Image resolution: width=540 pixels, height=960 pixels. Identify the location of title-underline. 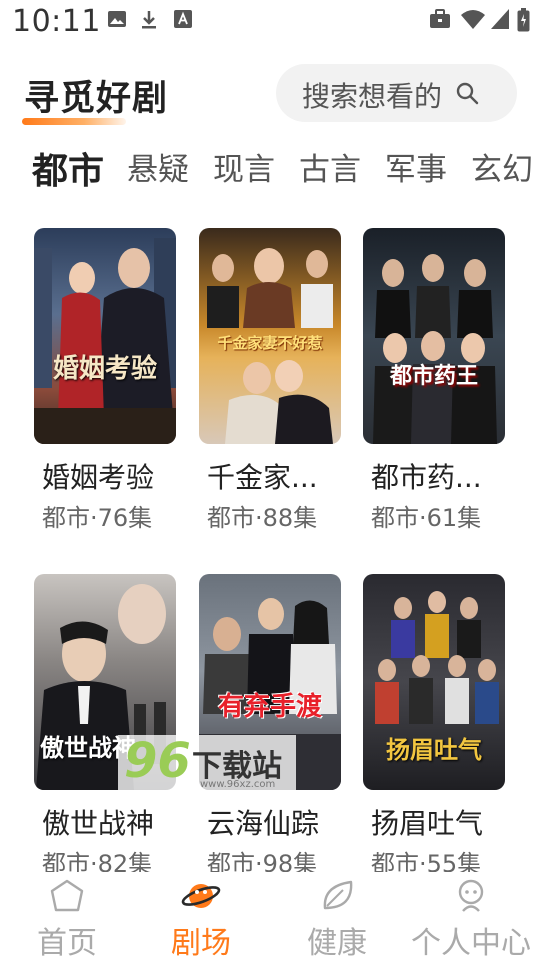
(74, 121).